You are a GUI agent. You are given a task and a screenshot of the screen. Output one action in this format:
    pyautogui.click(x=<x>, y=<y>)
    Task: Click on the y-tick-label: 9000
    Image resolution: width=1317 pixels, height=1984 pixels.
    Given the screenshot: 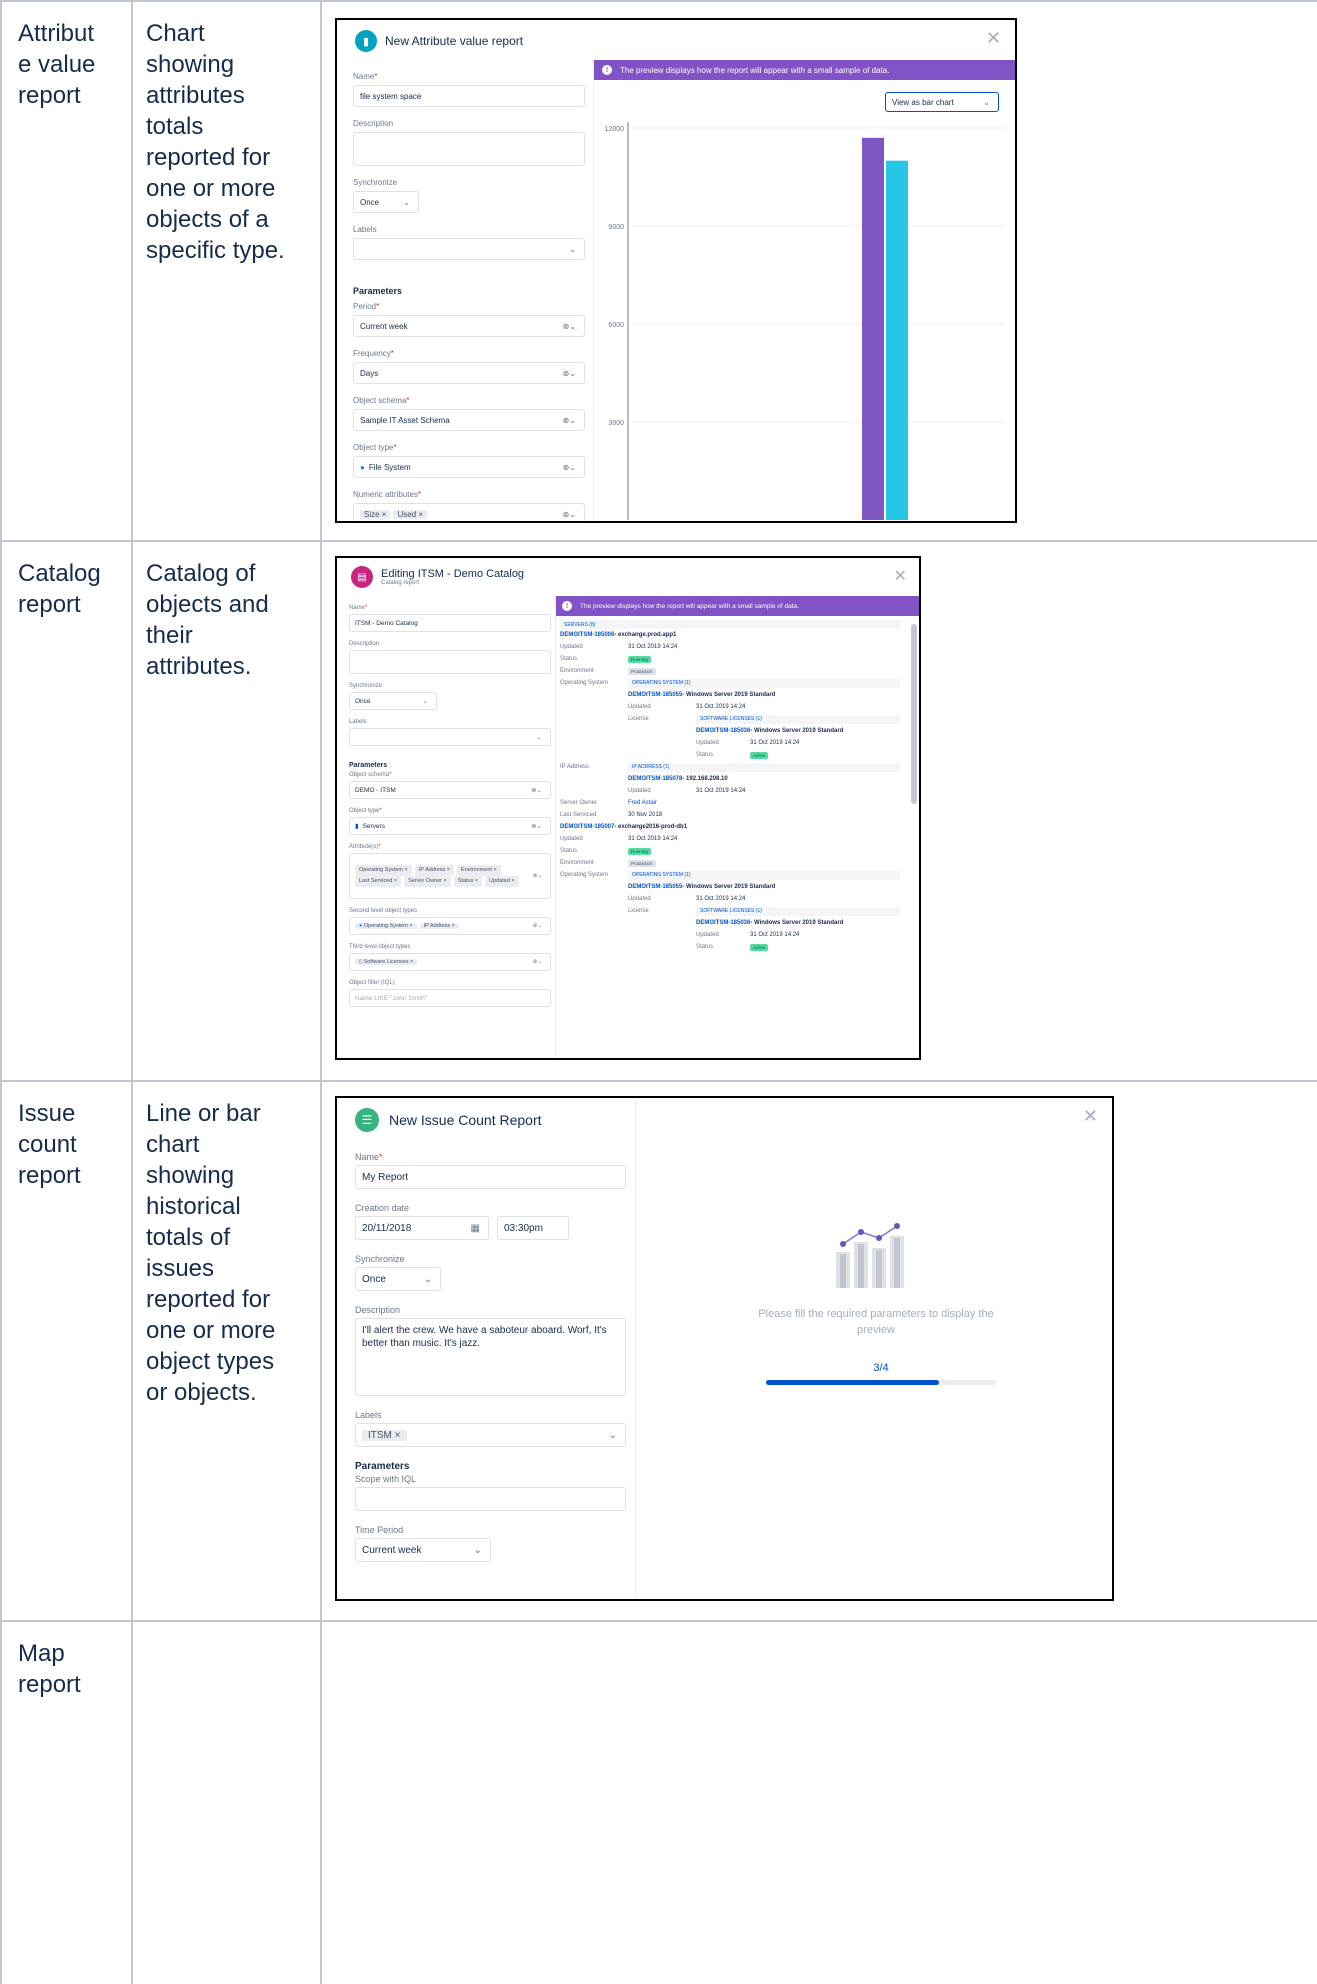 What is the action you would take?
    pyautogui.click(x=616, y=227)
    